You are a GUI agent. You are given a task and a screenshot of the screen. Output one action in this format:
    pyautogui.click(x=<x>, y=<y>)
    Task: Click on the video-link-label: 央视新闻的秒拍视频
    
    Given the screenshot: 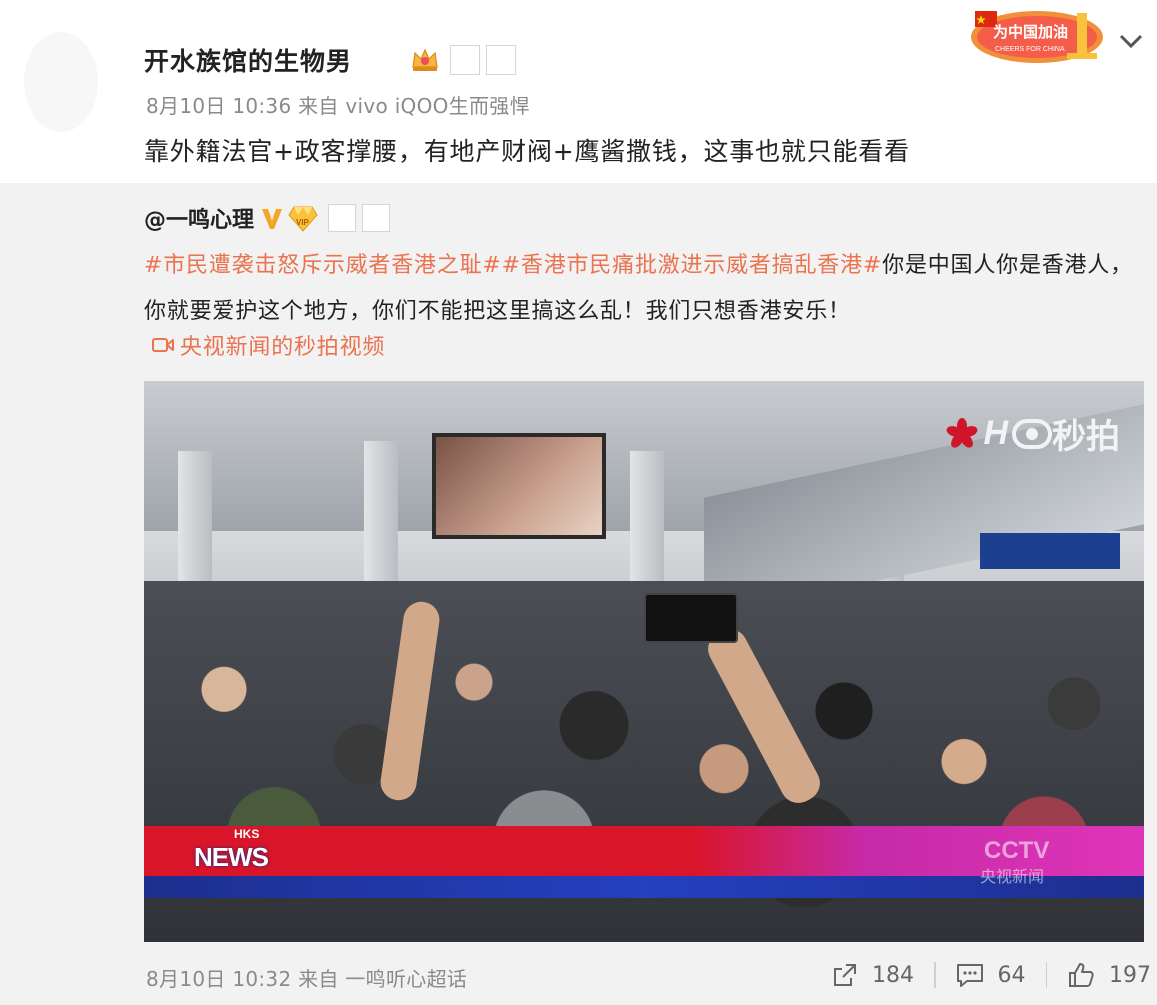 What is the action you would take?
    pyautogui.click(x=283, y=347)
    